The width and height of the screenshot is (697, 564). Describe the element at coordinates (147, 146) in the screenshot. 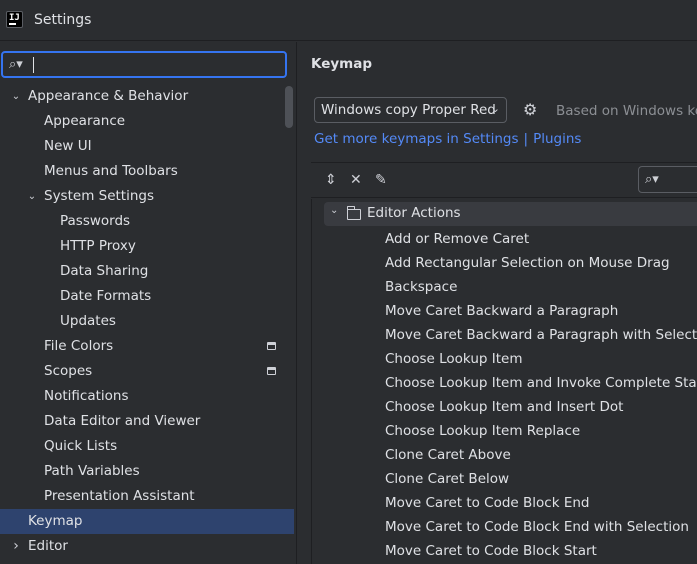

I see `tree-item-new-ui: New UI` at that location.